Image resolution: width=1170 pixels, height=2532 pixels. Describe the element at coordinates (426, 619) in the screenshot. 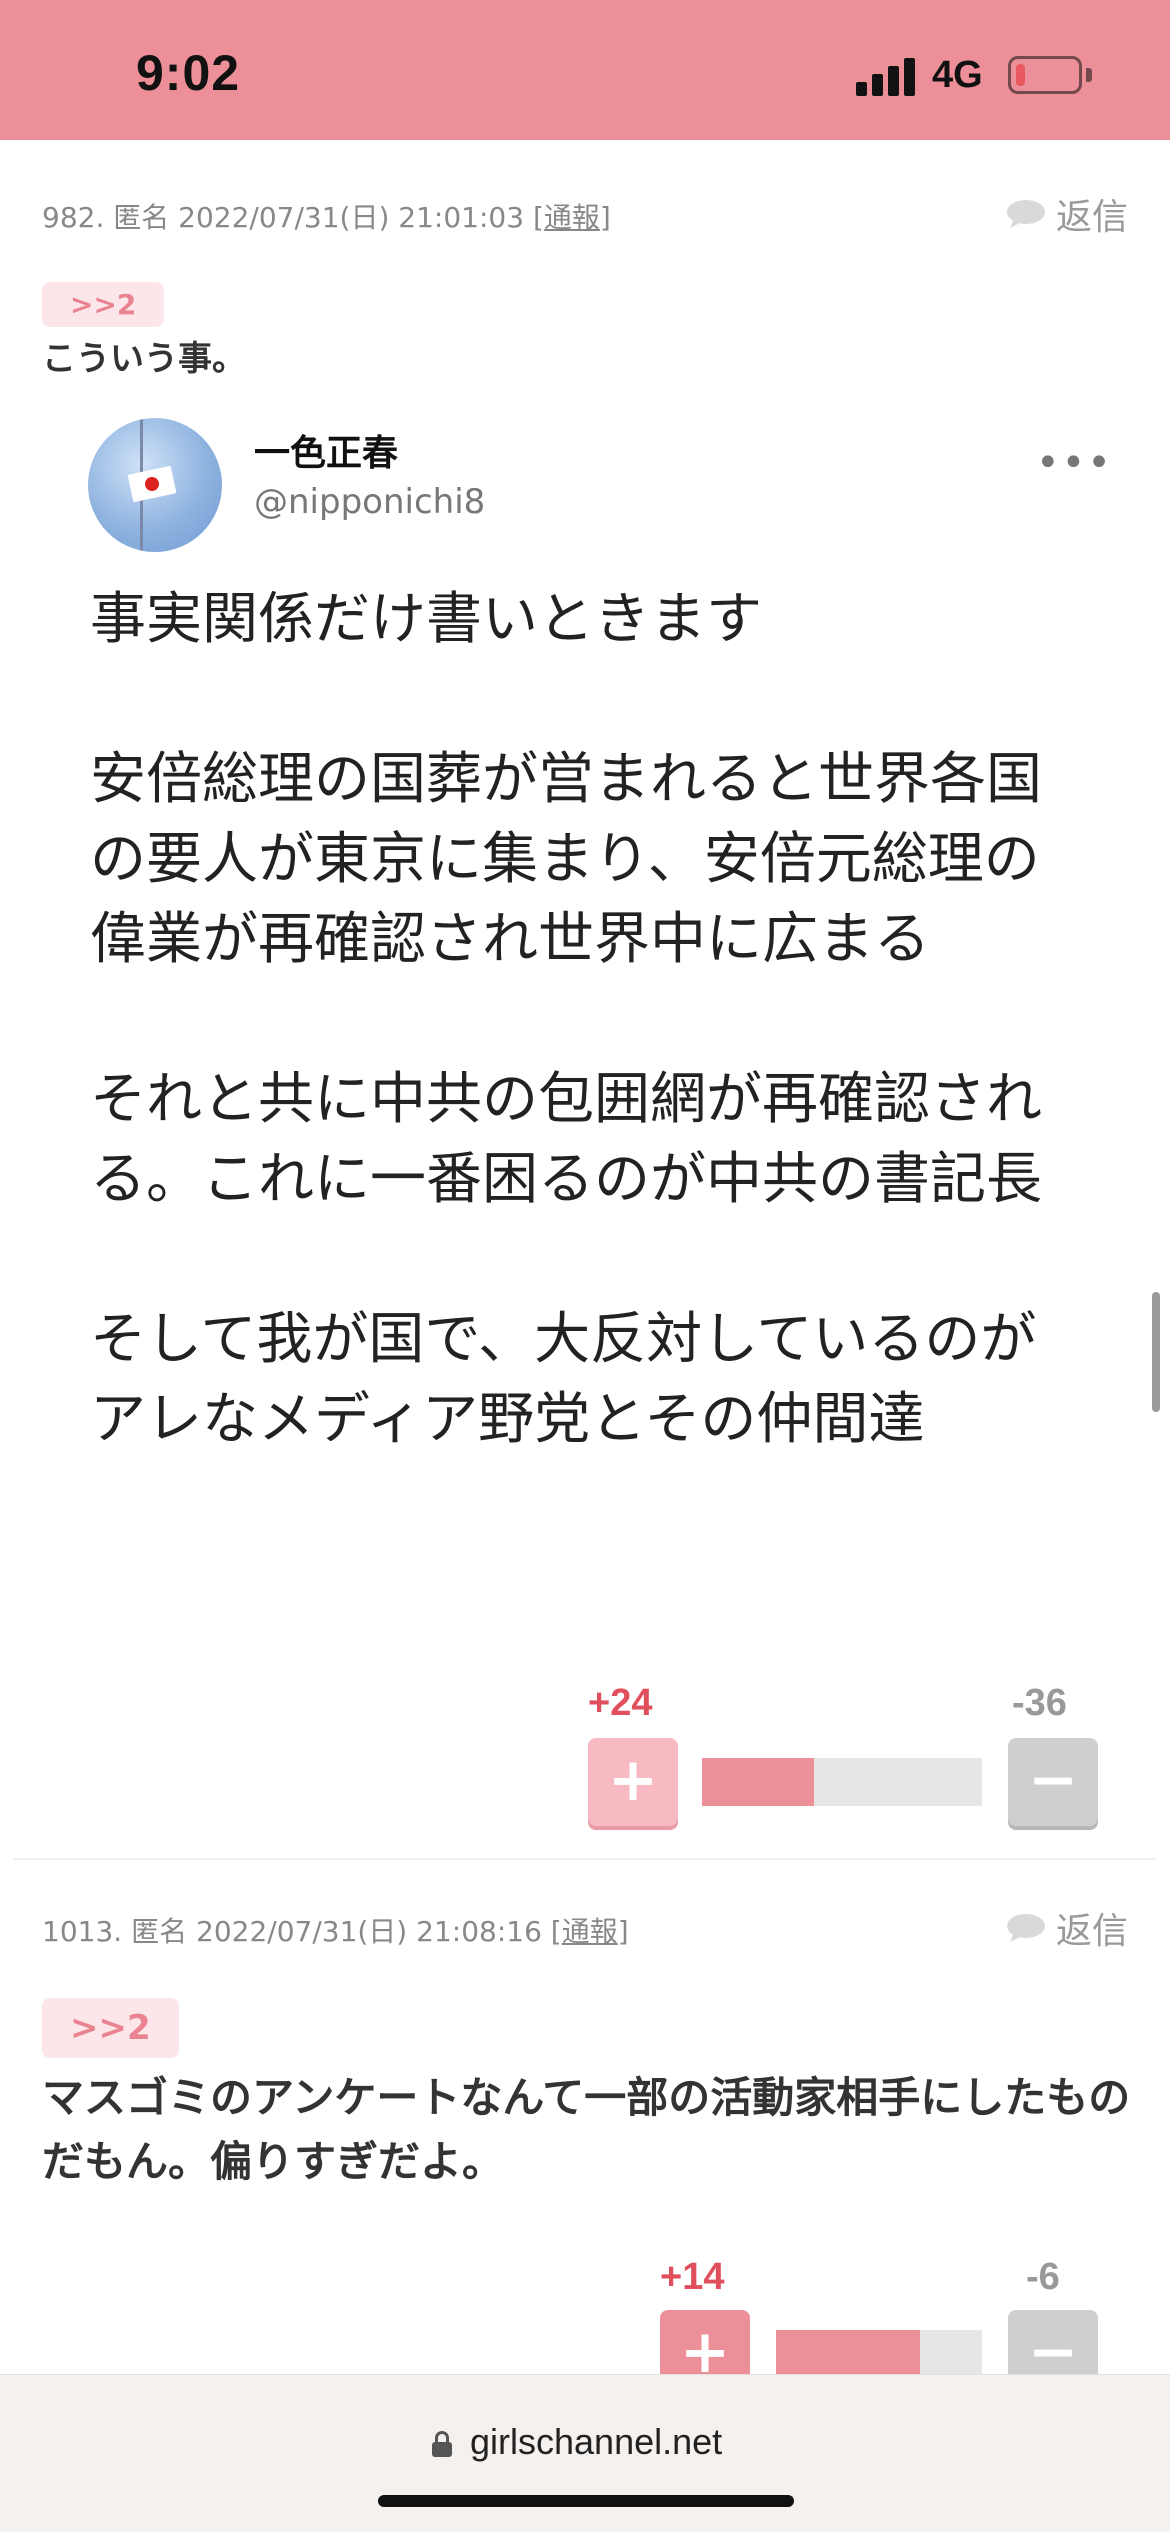

I see `tweet-paragraph: 事実関係だけ書いときます` at that location.